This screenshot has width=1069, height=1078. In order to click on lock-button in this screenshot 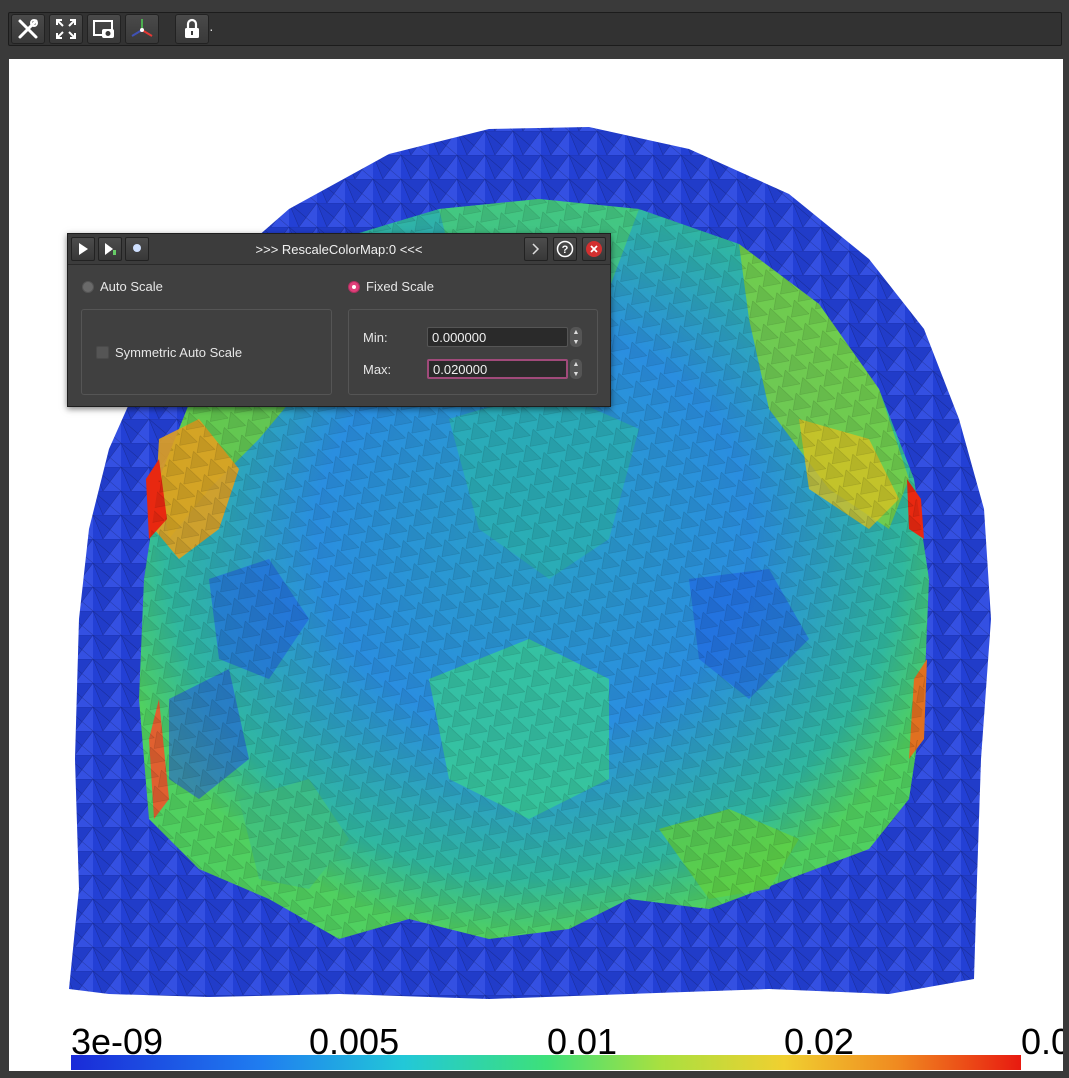, I will do `click(192, 29)`.